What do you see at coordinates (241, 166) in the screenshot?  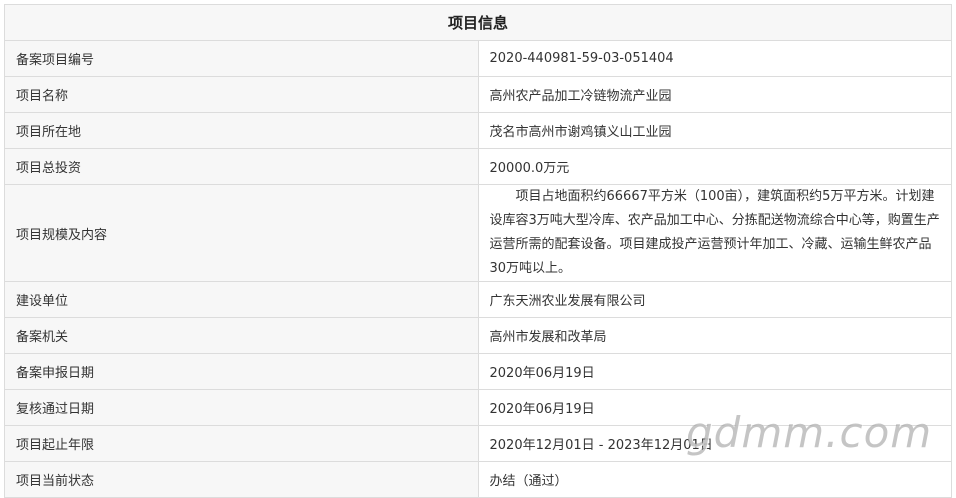 I see `row-label-total-investment: 项目总投资` at bounding box center [241, 166].